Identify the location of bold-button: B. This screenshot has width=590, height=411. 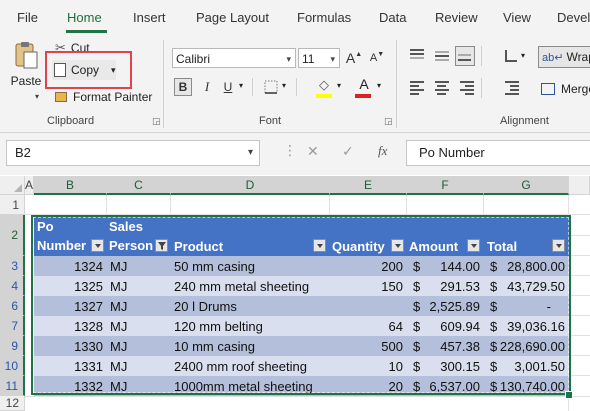
(183, 87).